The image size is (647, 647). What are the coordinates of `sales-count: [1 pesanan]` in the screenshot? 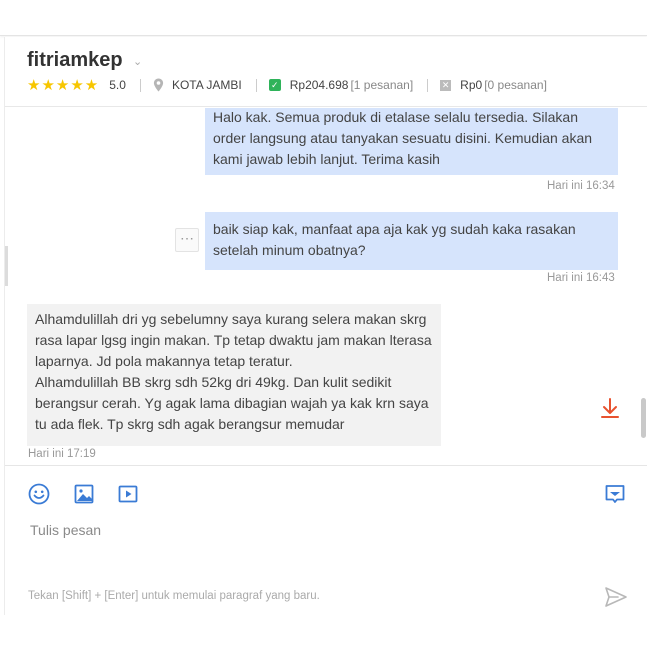 It's located at (382, 85).